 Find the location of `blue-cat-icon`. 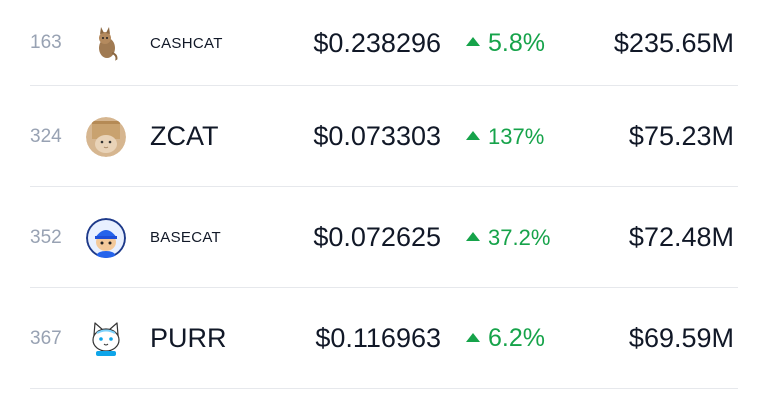

blue-cat-icon is located at coordinates (106, 237).